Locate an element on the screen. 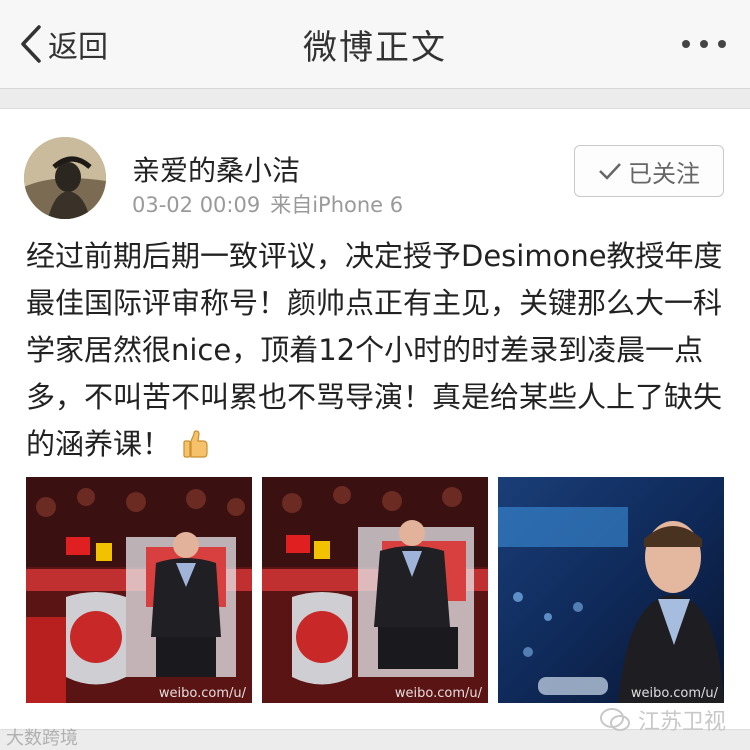 This screenshot has width=750, height=750. page-title: 微博正文 is located at coordinates (375, 48).